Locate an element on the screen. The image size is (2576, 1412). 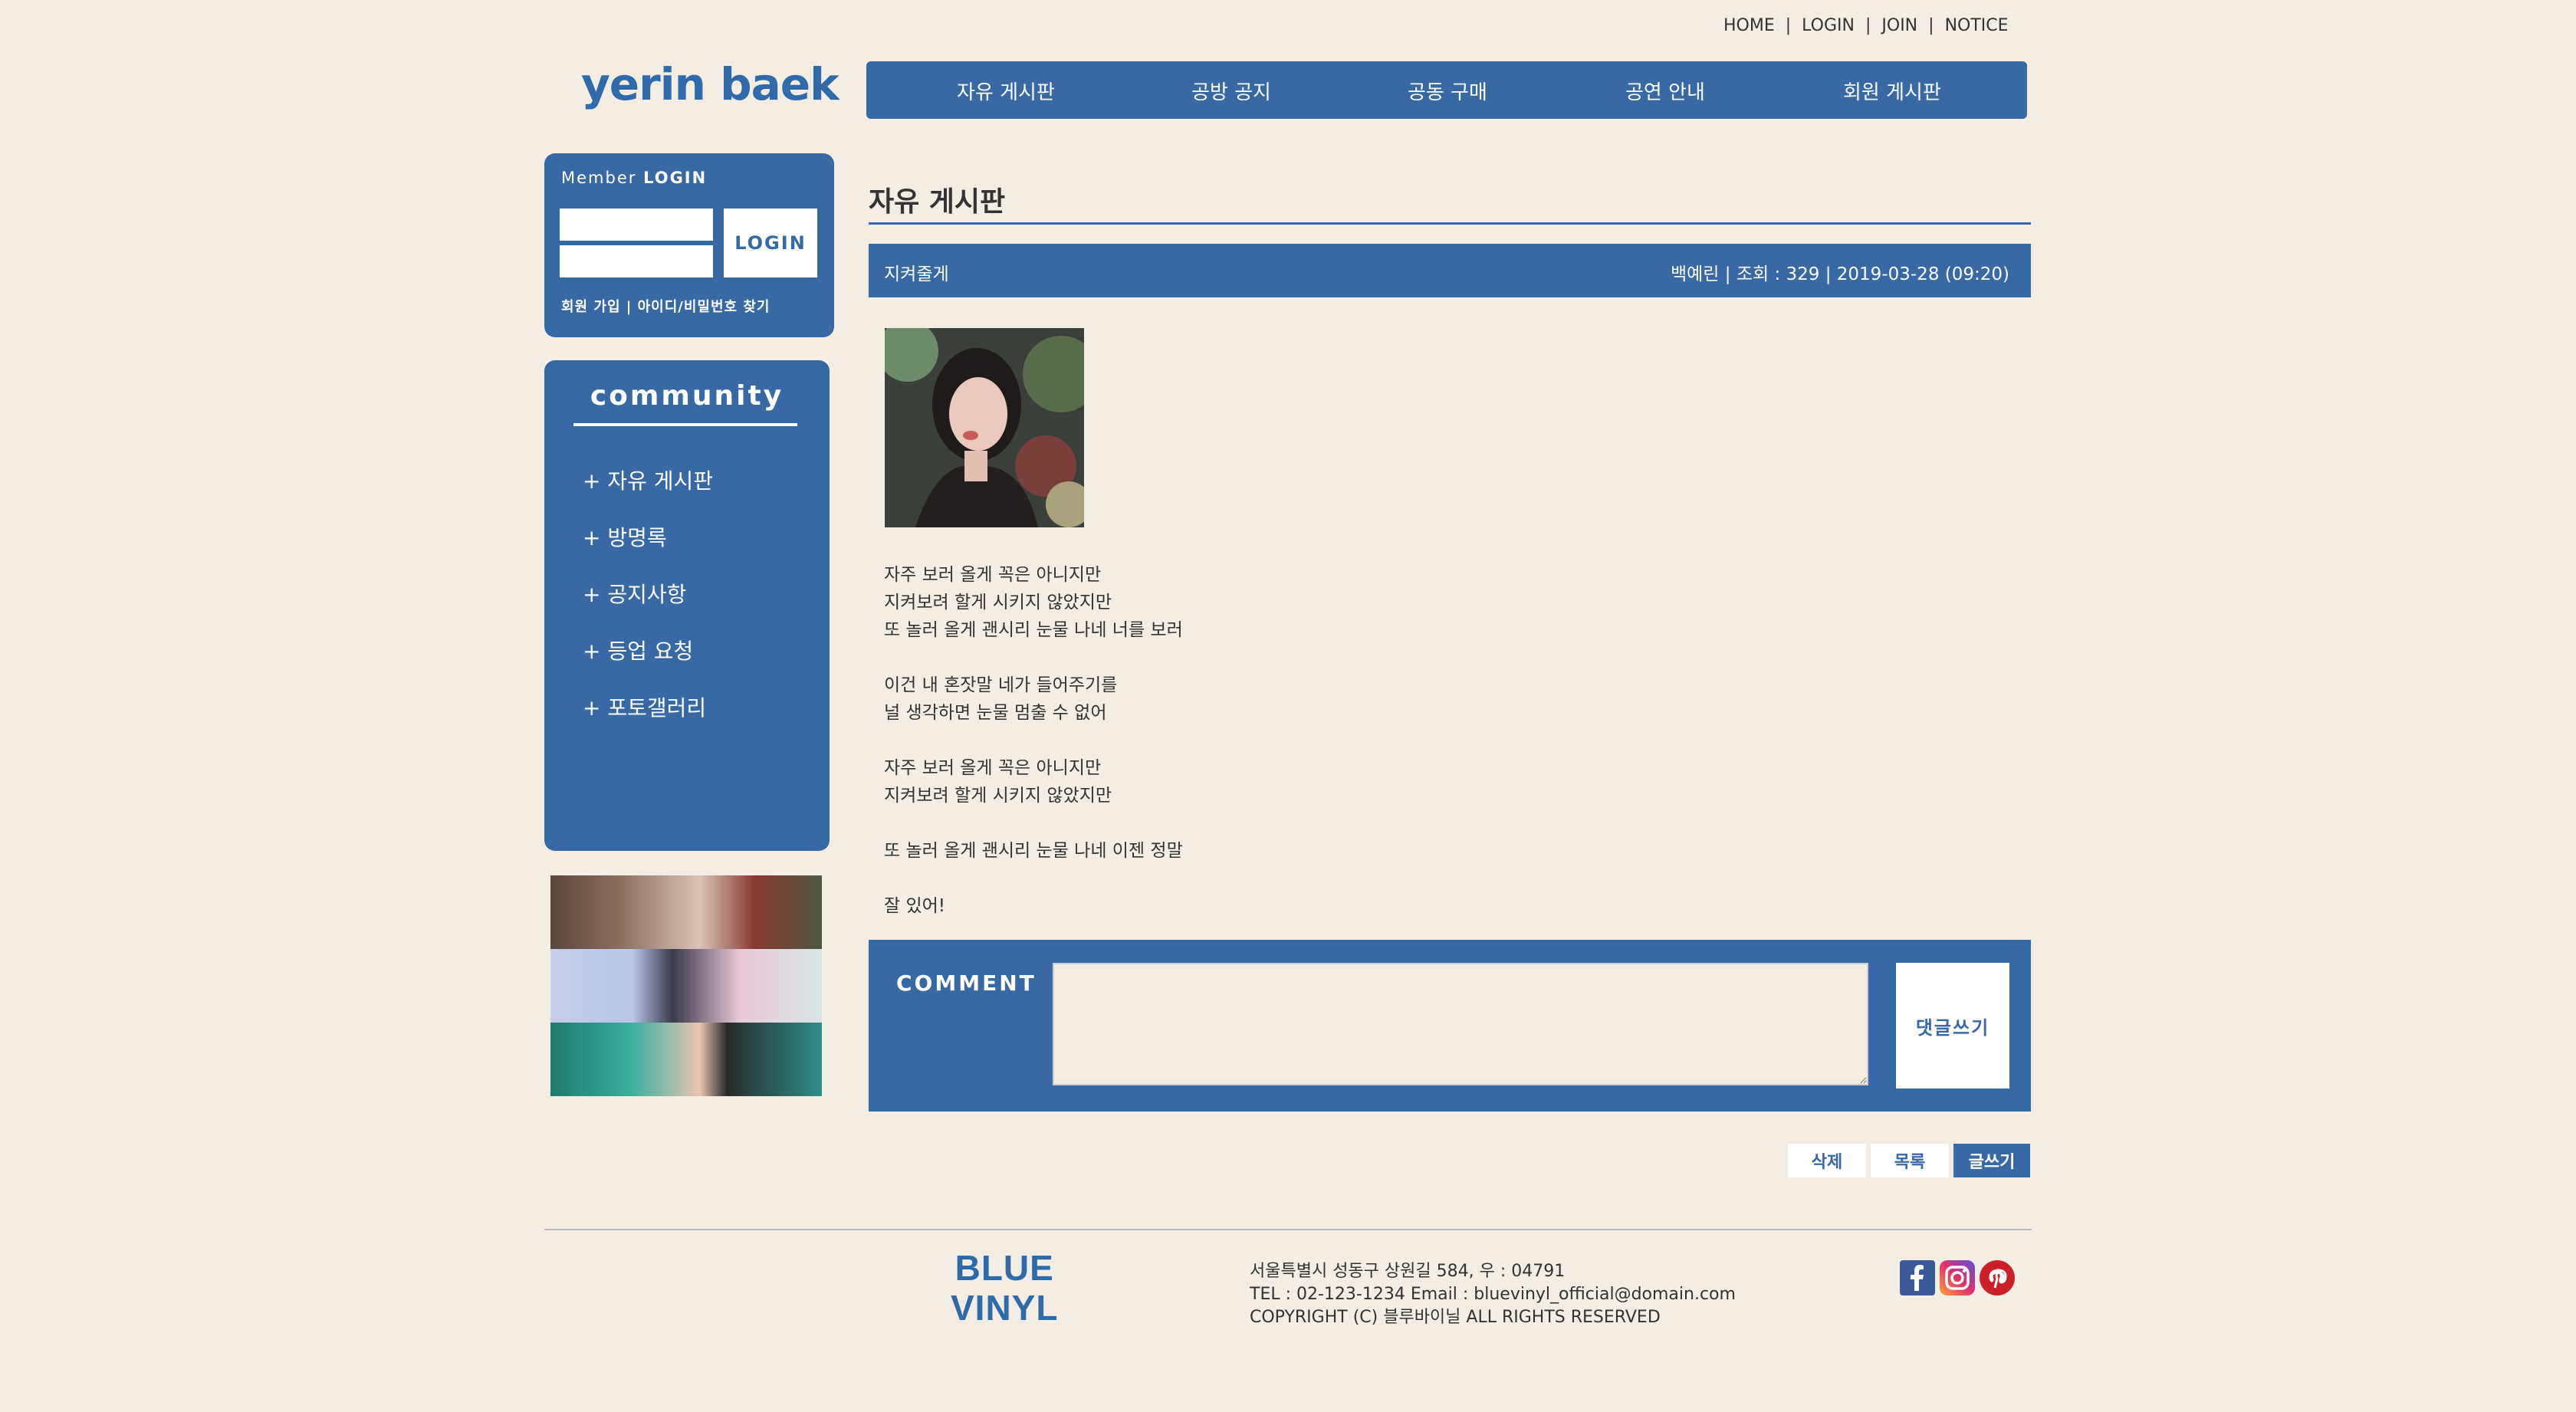
community-title: community is located at coordinates (687, 396).